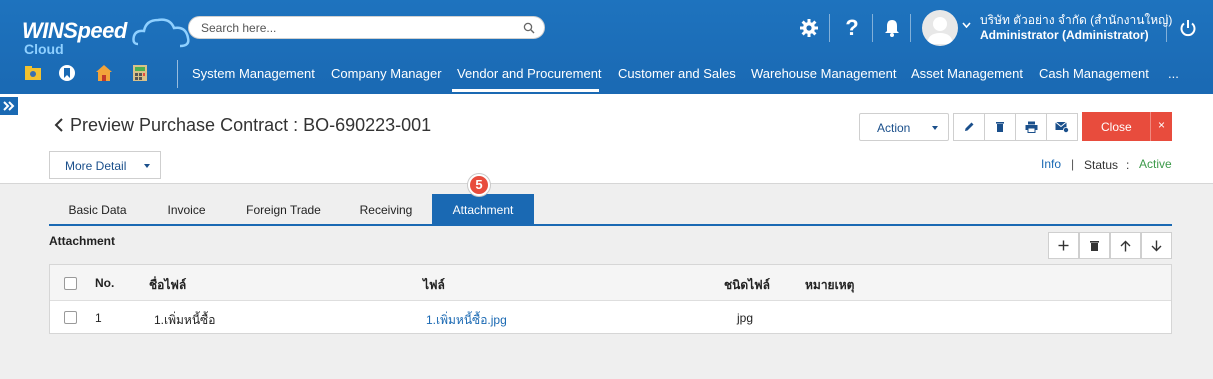 This screenshot has width=1213, height=379. Describe the element at coordinates (97, 209) in the screenshot. I see `tab-basic-data: Basic Data` at that location.